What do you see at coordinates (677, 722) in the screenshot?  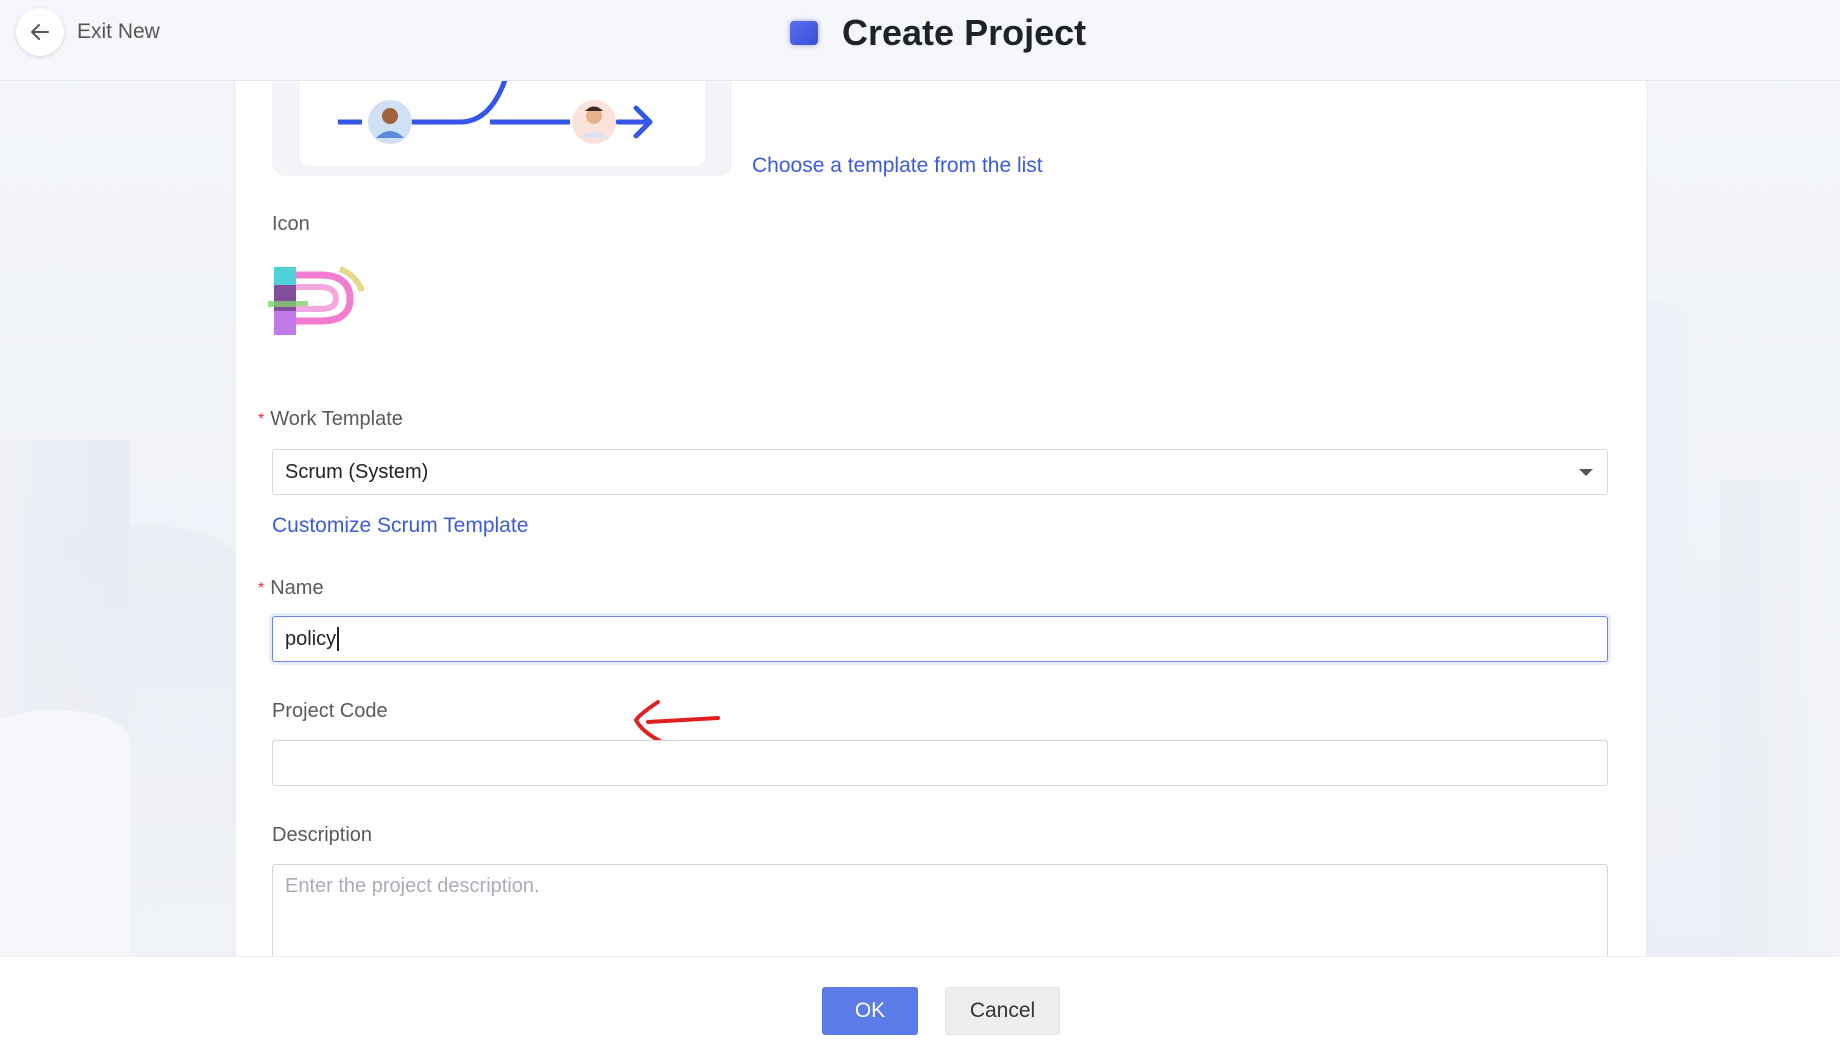 I see `annotation-arrow-icon` at bounding box center [677, 722].